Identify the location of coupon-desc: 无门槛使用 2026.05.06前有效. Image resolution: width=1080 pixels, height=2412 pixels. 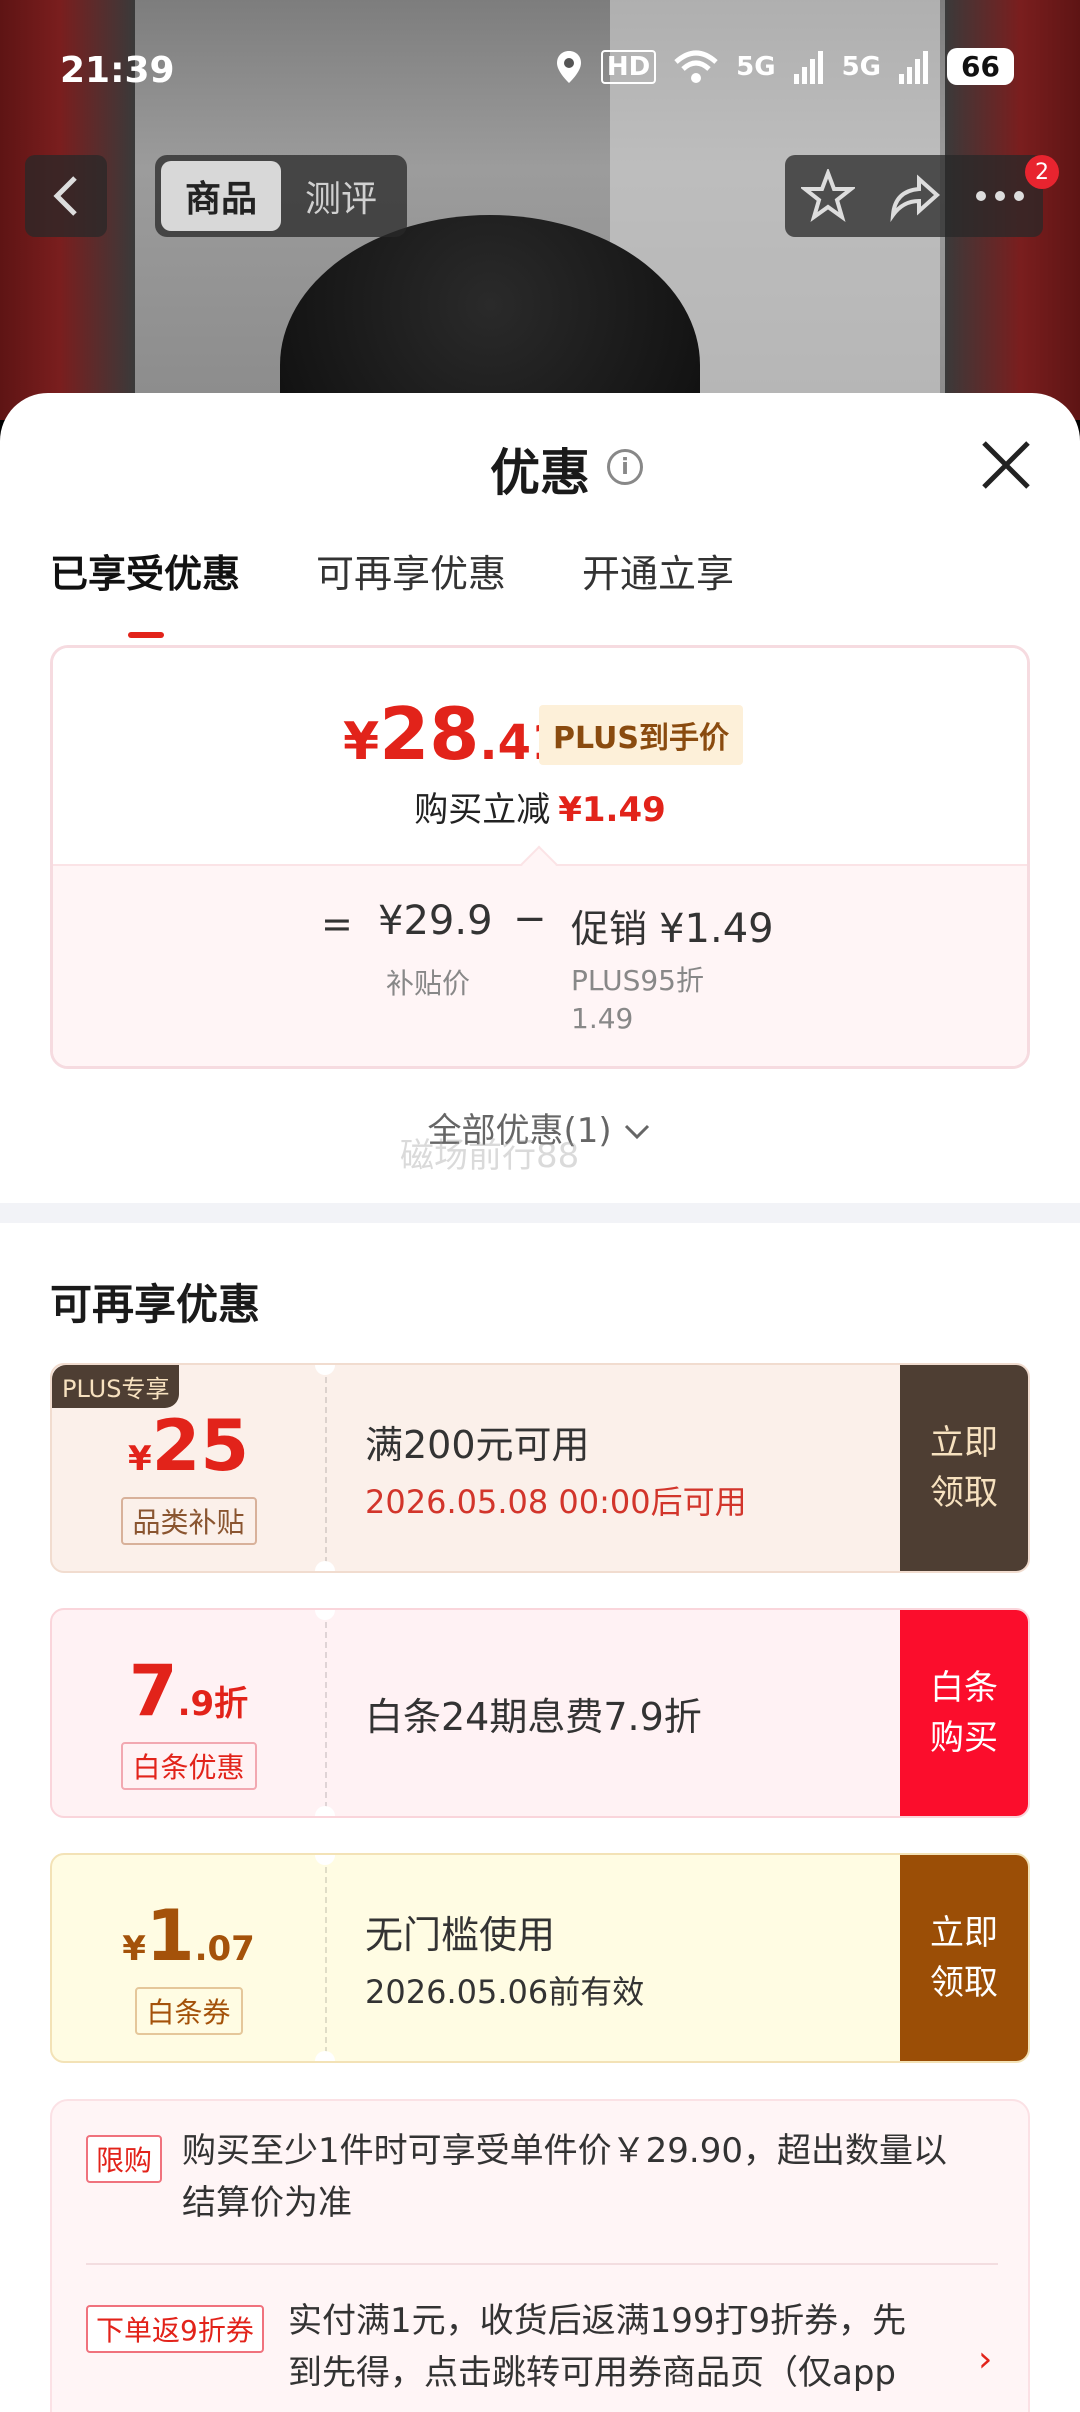
(504, 1958).